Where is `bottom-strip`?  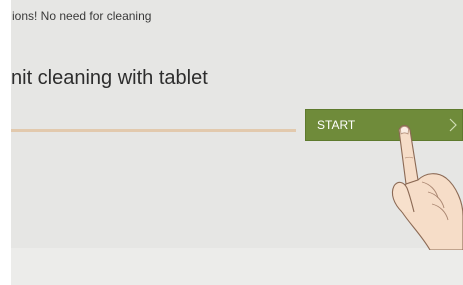
bottom-strip is located at coordinates (237, 266).